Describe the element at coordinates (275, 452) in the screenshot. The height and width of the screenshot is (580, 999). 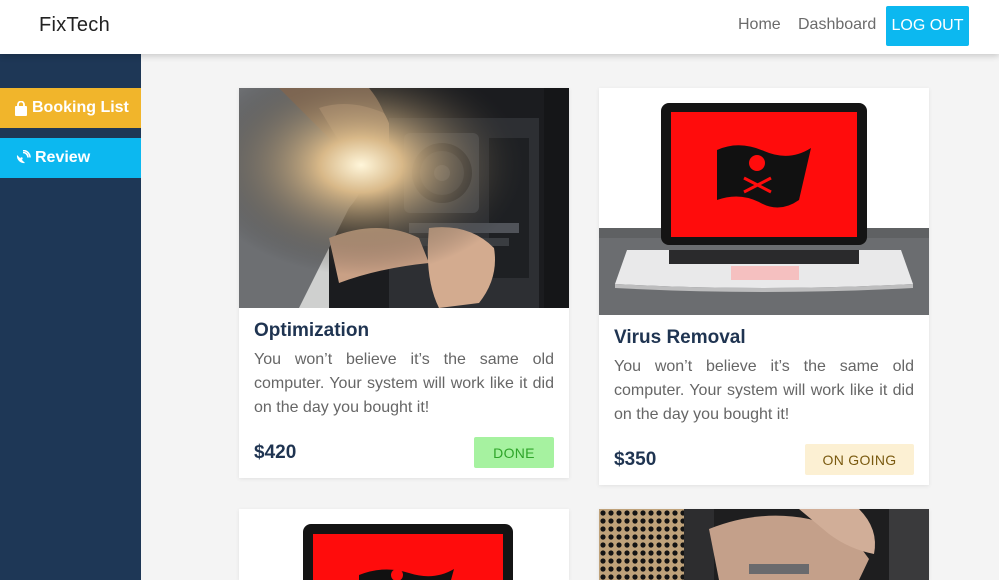
I see `service-price: $420` at that location.